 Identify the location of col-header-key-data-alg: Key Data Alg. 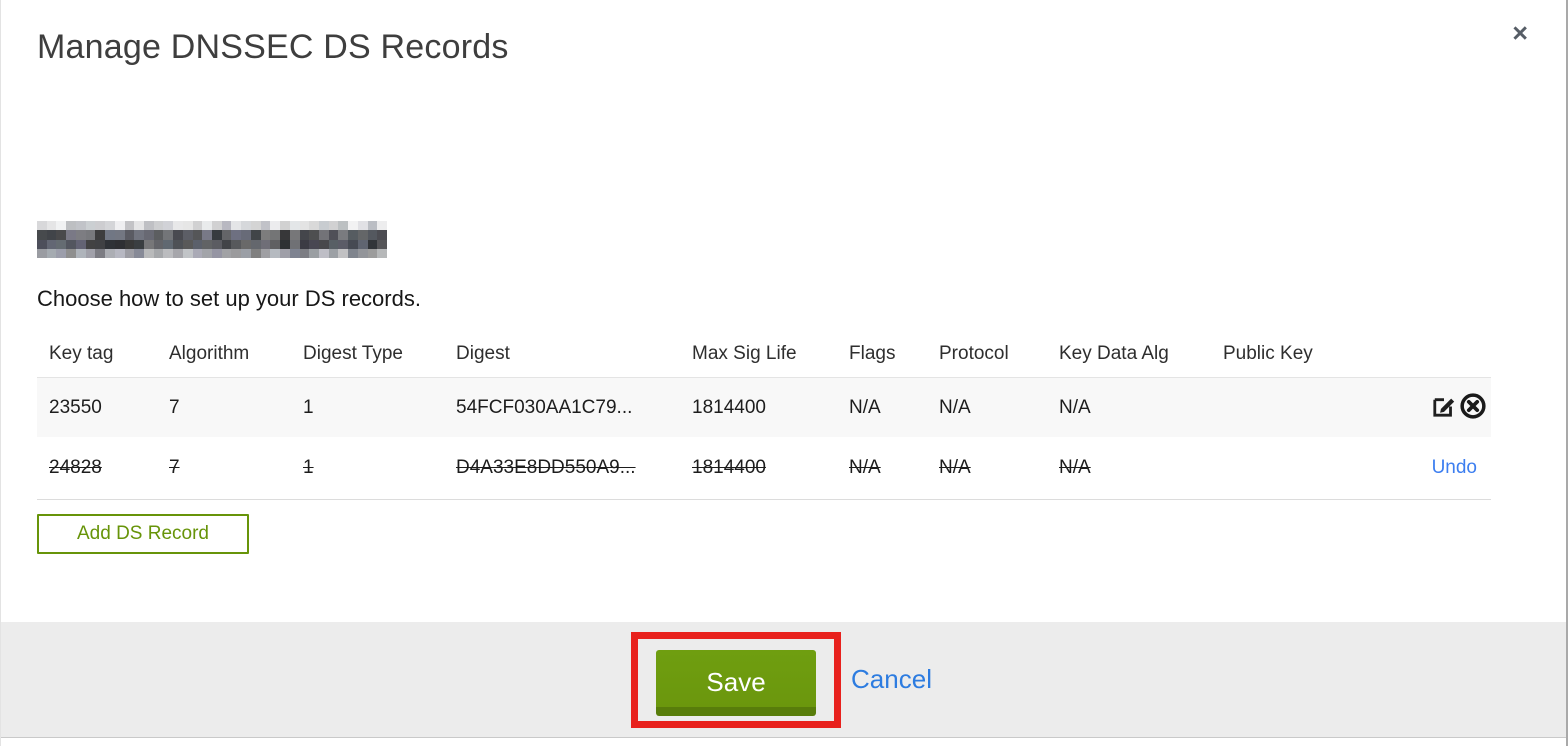
(1114, 353).